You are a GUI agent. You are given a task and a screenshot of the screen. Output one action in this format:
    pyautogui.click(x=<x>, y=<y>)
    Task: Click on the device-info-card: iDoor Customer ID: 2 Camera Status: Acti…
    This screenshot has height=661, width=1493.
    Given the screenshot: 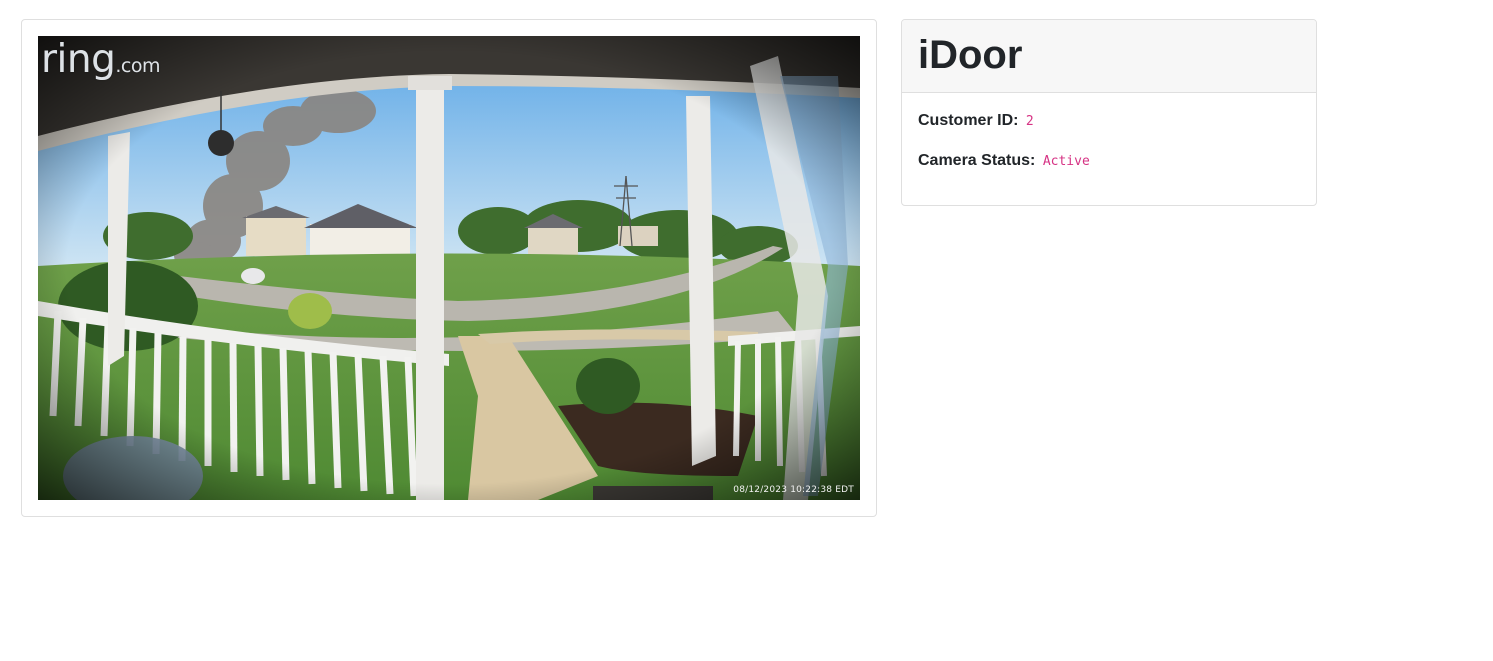 What is the action you would take?
    pyautogui.click(x=1109, y=112)
    